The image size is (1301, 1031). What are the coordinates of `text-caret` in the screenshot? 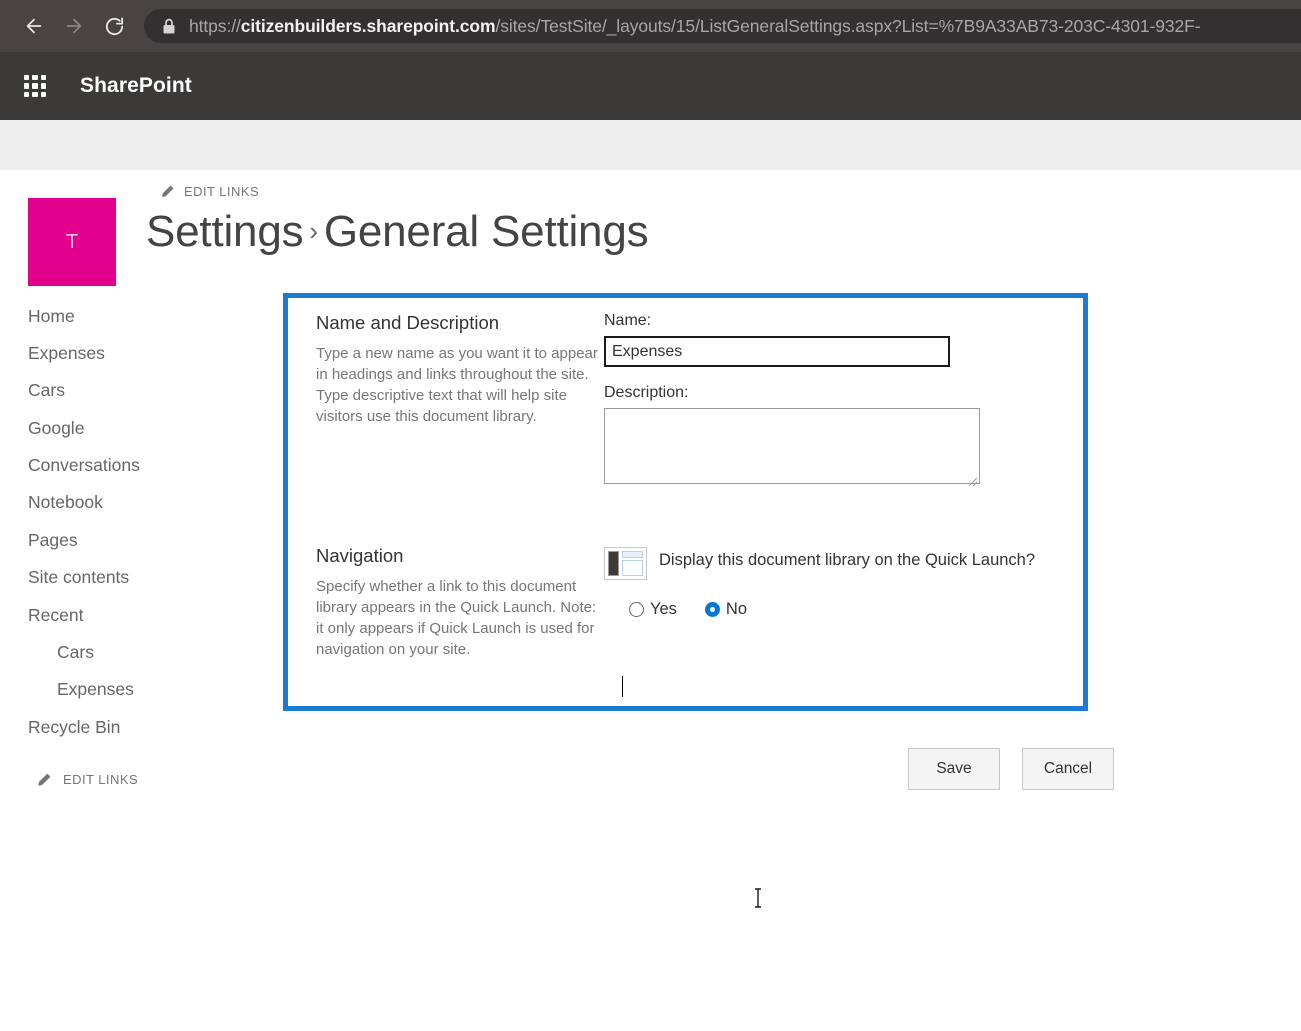 It's located at (622, 686).